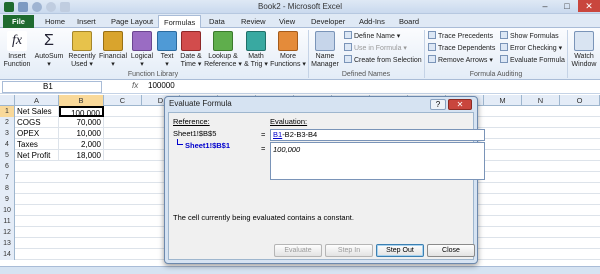 This screenshot has height=274, width=600. Describe the element at coordinates (81, 100) in the screenshot. I see `column-header: B` at that location.